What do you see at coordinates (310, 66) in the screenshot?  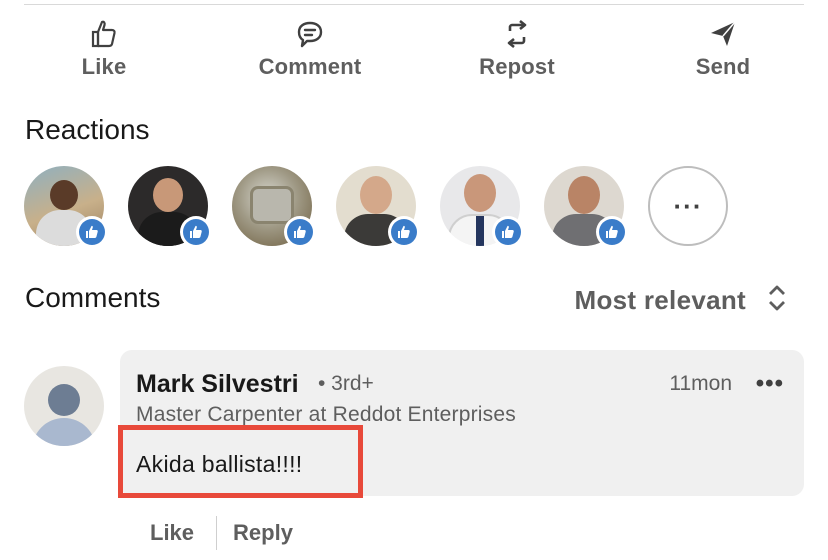 I see `comment-label: Comment` at bounding box center [310, 66].